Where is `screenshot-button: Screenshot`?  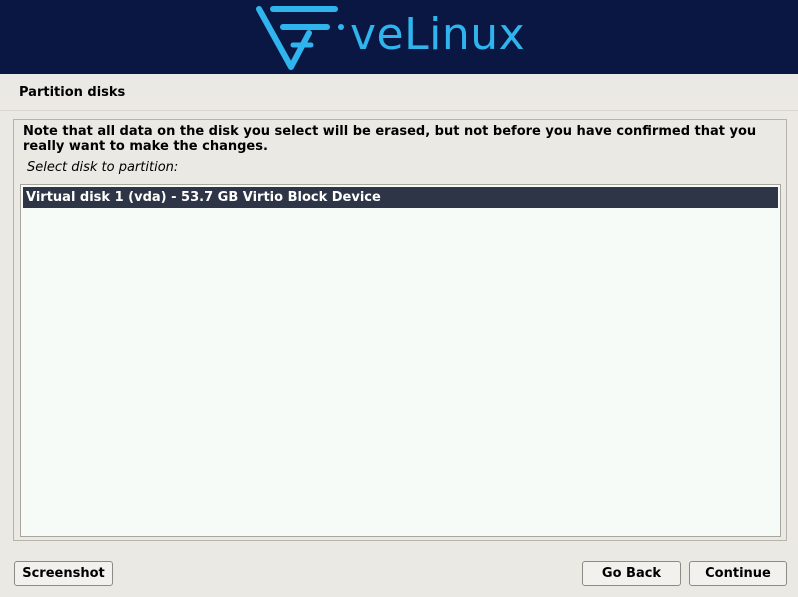 screenshot-button: Screenshot is located at coordinates (63, 573).